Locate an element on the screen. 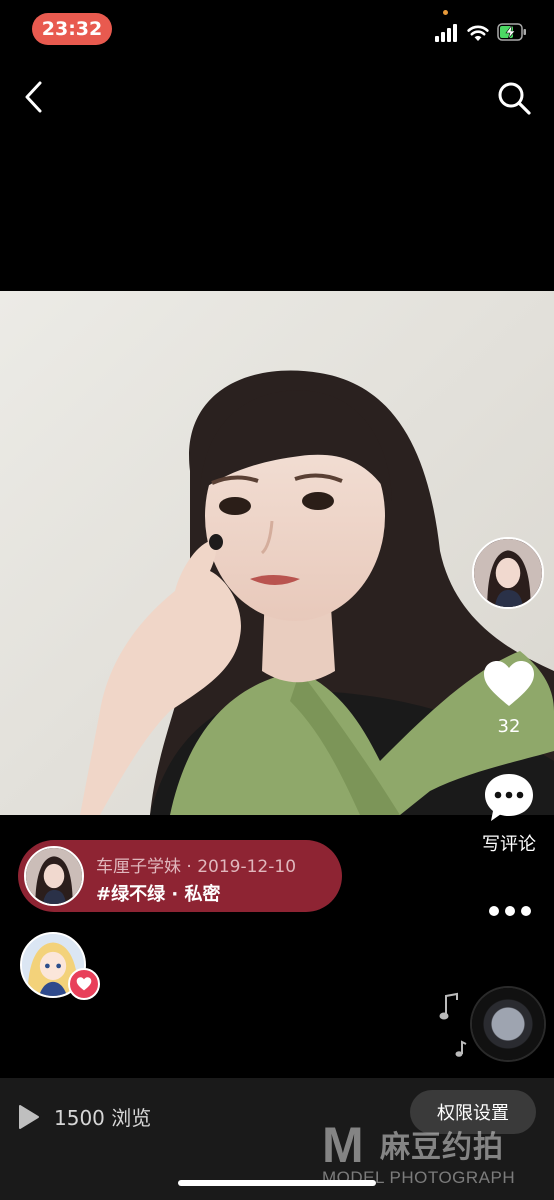 The width and height of the screenshot is (554, 1200). heart-icon is located at coordinates (509, 684).